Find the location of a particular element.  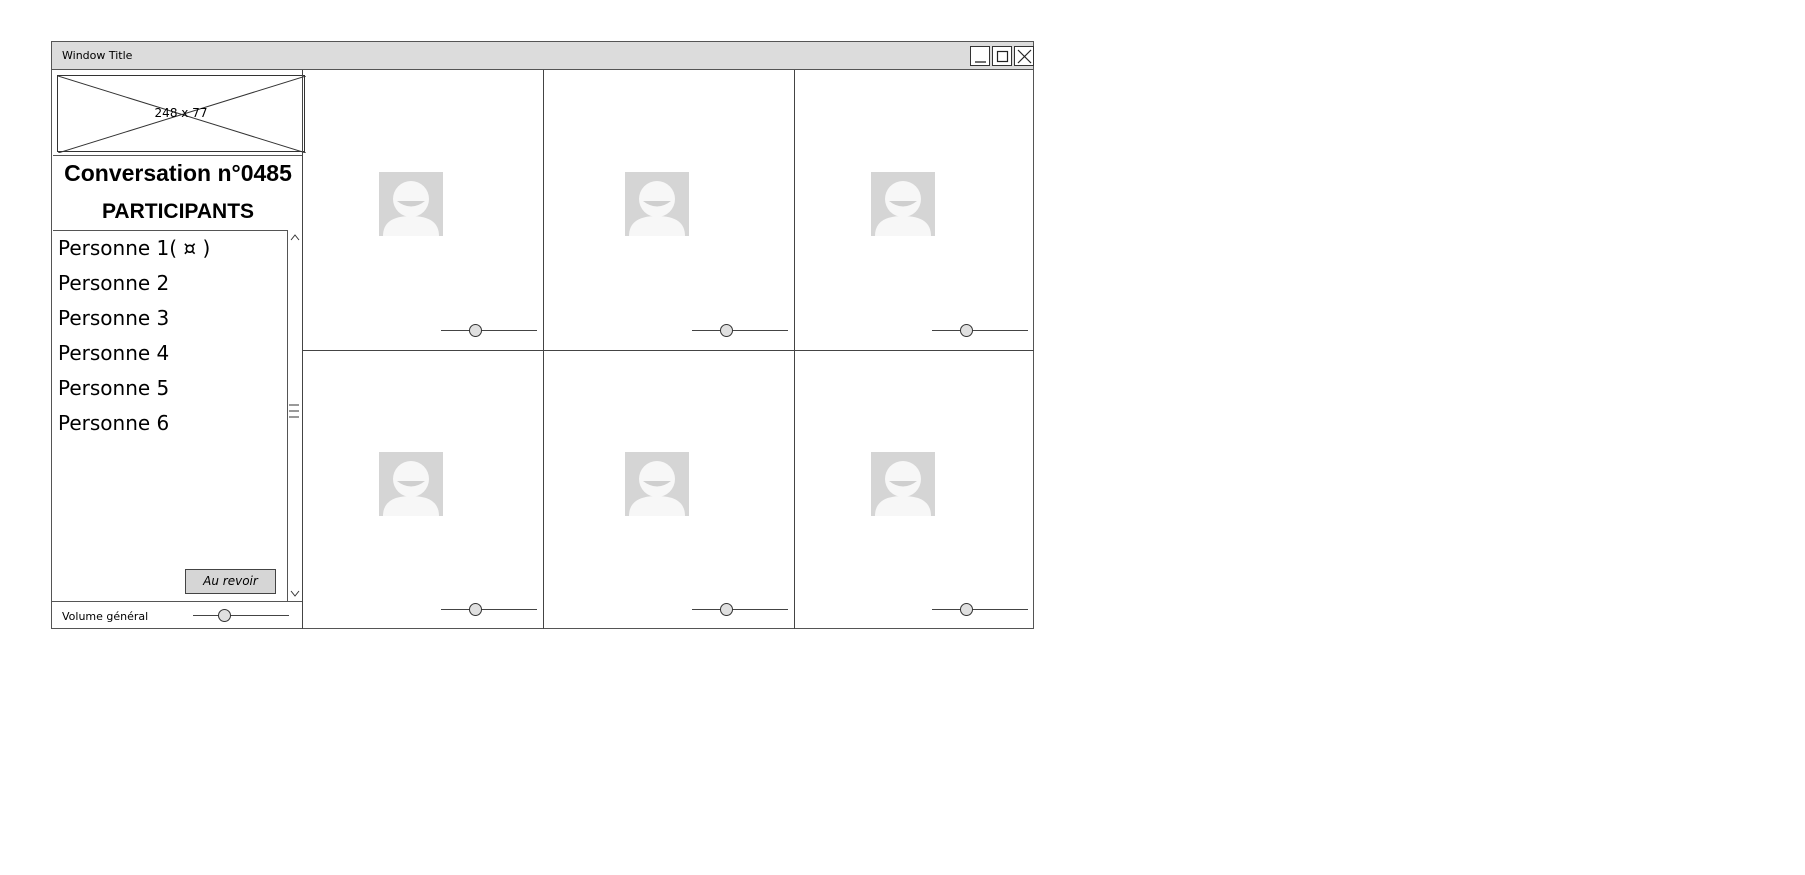

conversation-title: Conversation n°0485 is located at coordinates (178, 173).